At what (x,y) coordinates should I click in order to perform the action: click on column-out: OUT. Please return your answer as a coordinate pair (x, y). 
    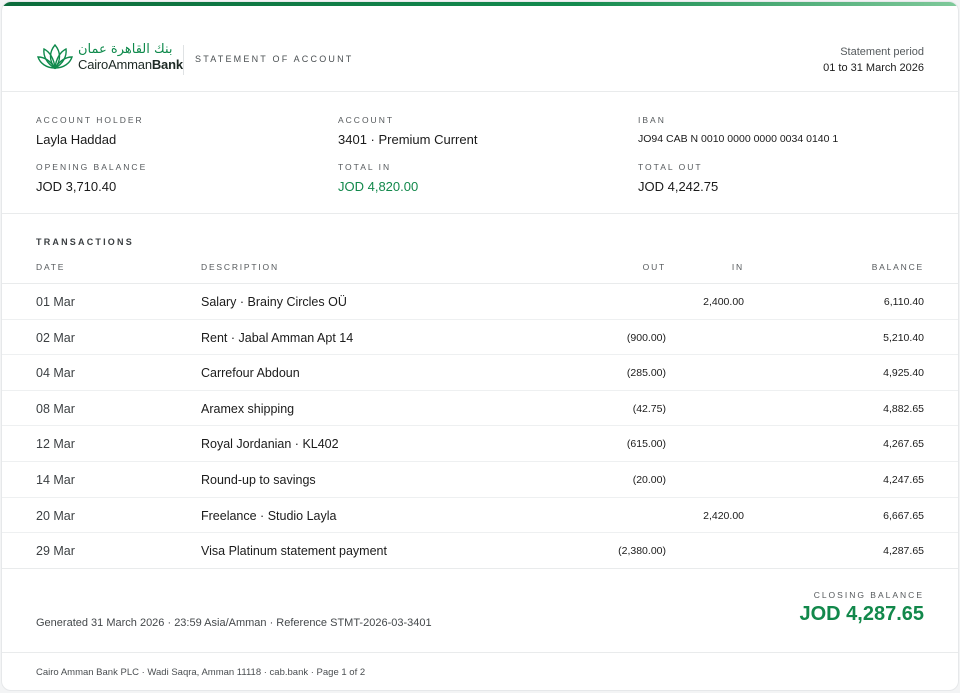
    Looking at the image, I should click on (654, 267).